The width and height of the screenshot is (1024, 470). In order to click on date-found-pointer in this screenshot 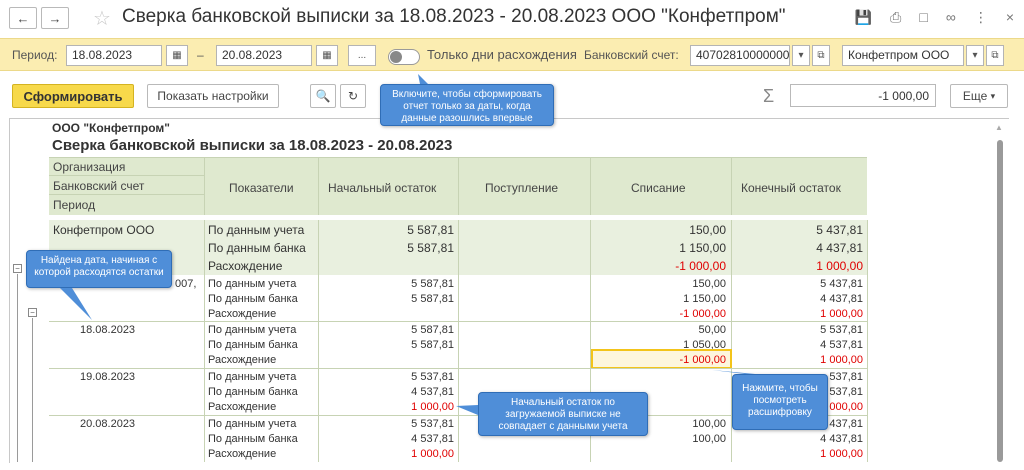, I will do `click(76, 304)`.